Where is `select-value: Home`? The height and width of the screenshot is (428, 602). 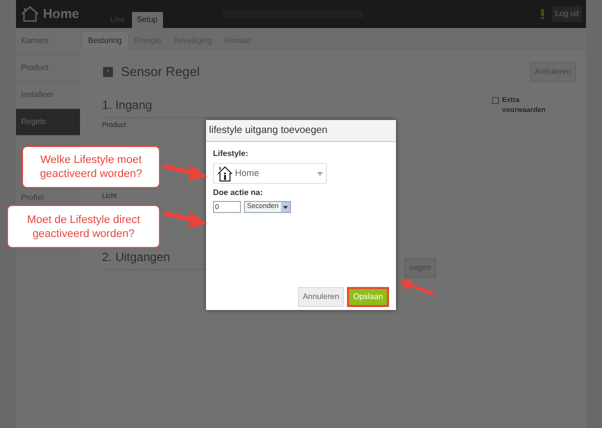 select-value: Home is located at coordinates (247, 173).